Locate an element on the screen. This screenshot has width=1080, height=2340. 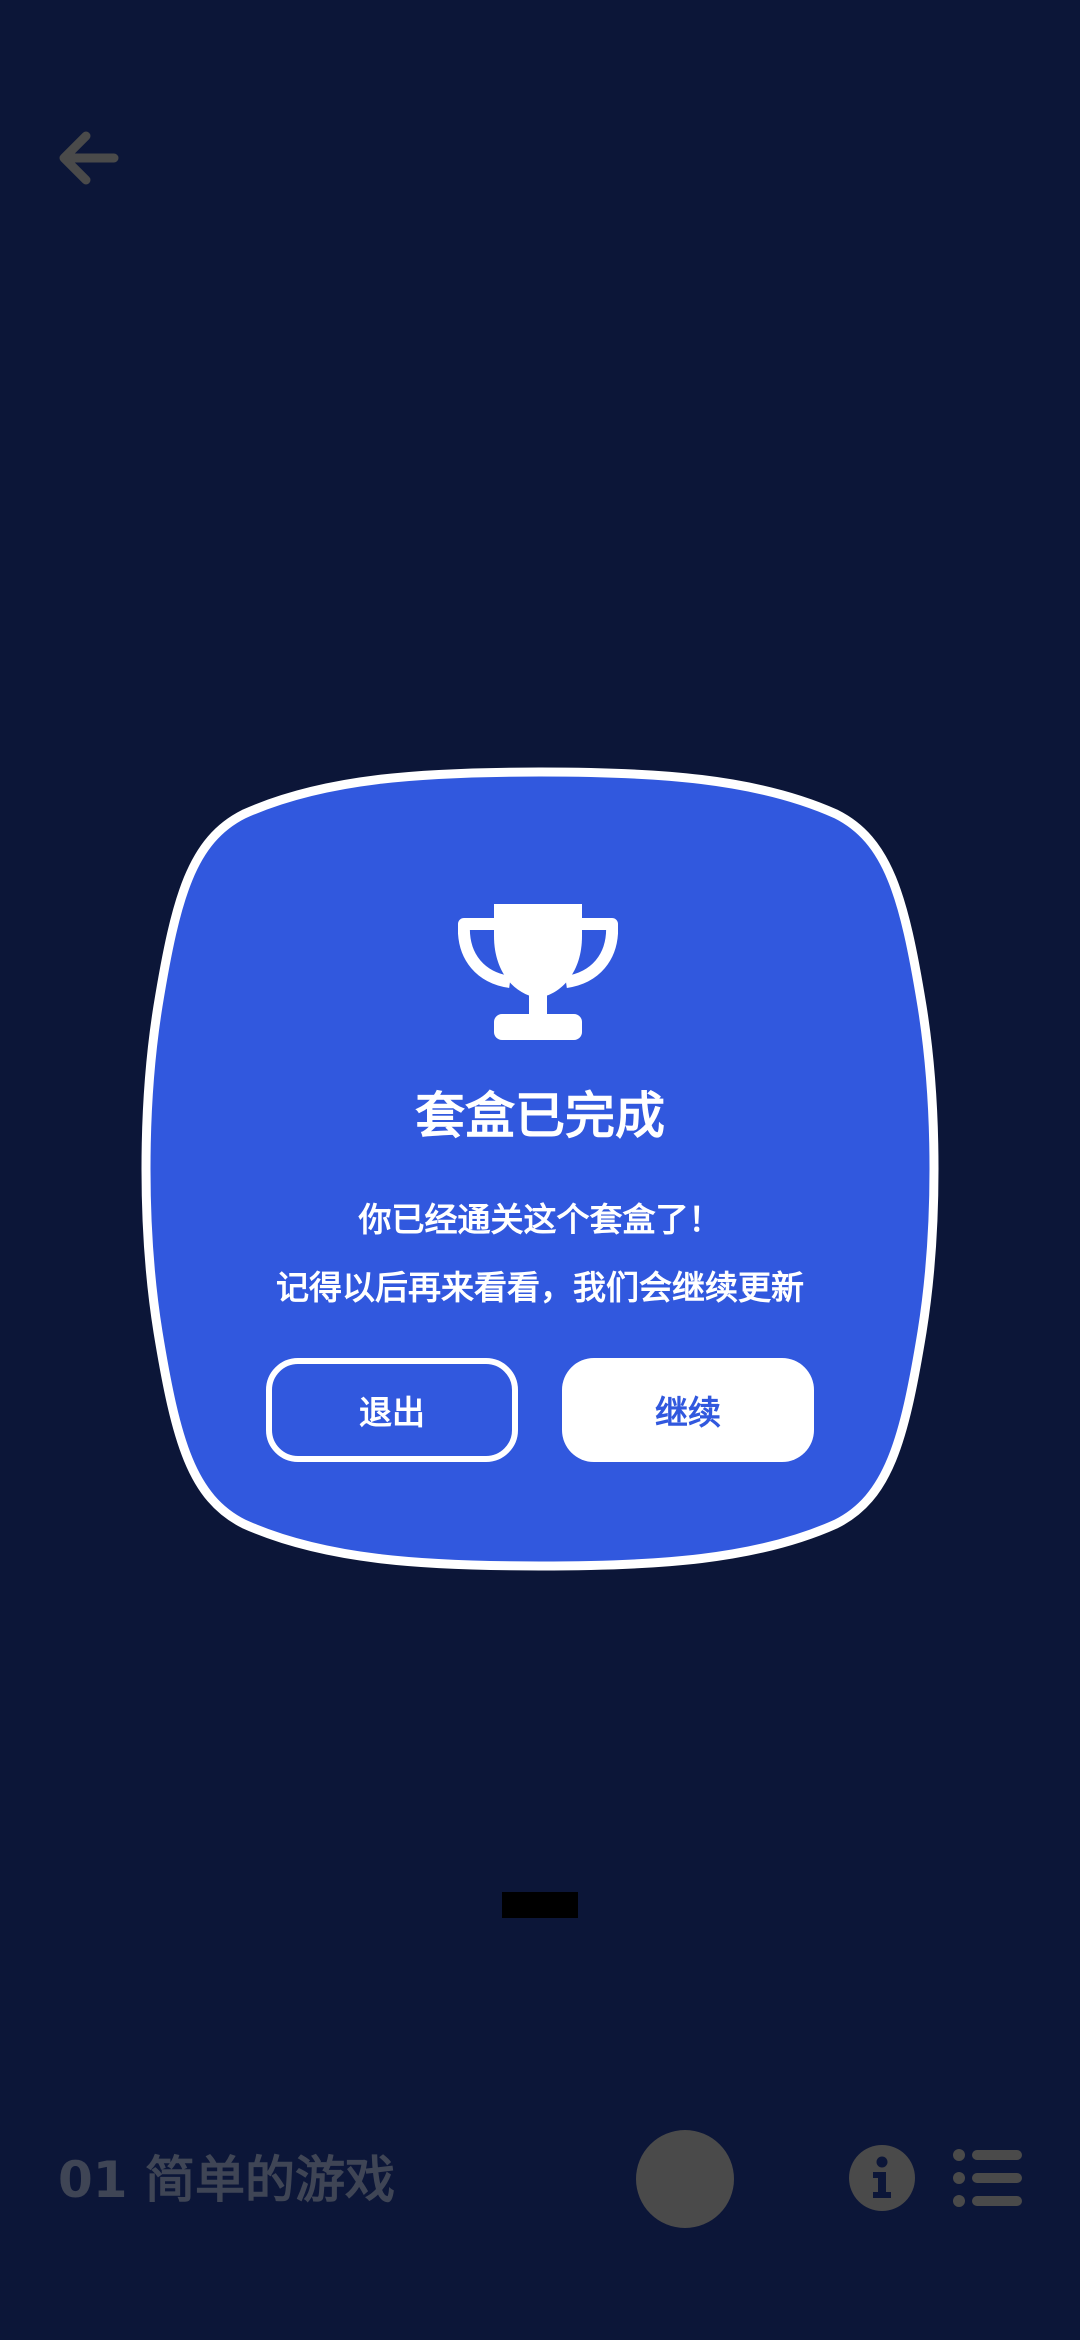
dialog-message-line1: 你已经通关这个套盒了！ is located at coordinates (540, 1219).